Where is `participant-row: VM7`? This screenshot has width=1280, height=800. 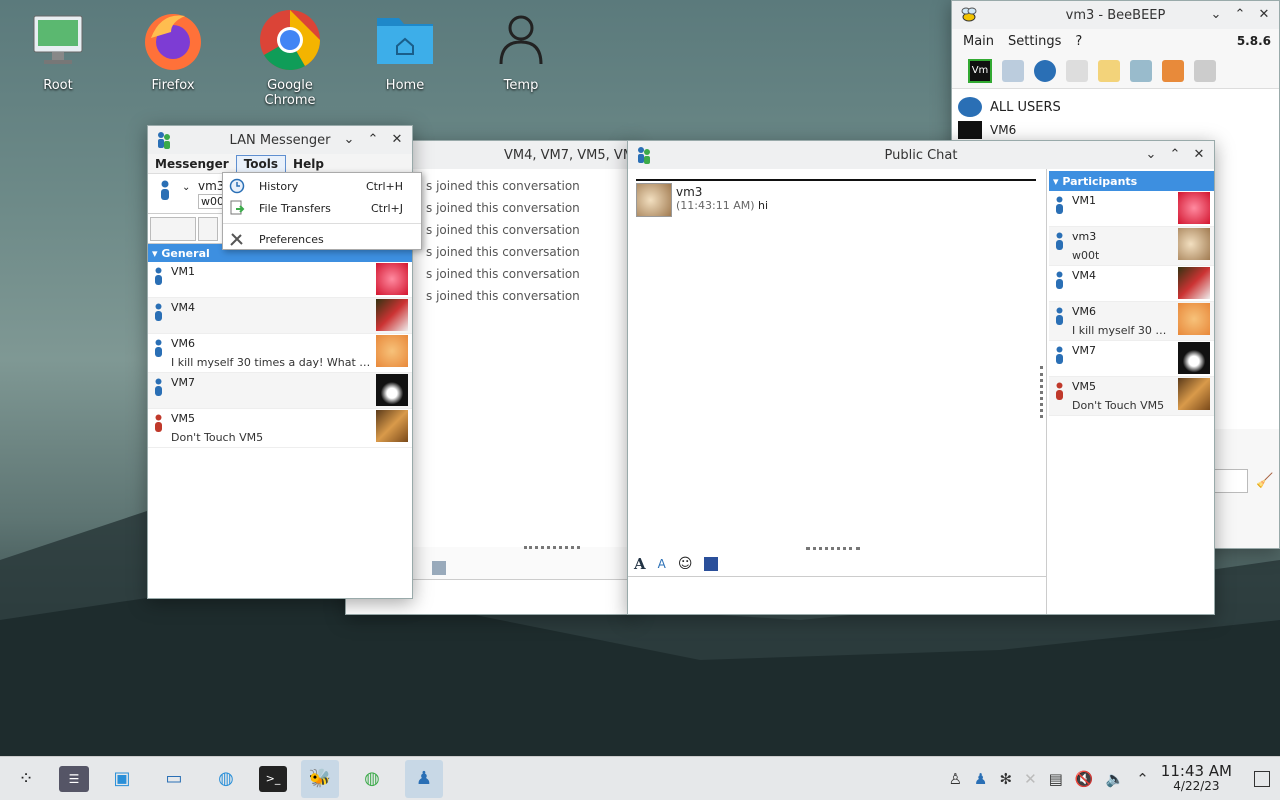 participant-row: VM7 is located at coordinates (1131, 359).